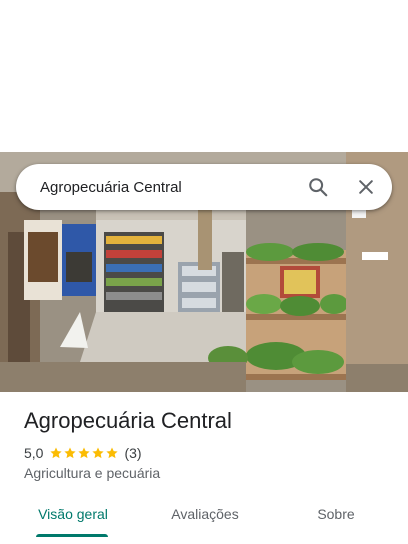 The height and width of the screenshot is (544, 408). I want to click on close-icon, so click(366, 187).